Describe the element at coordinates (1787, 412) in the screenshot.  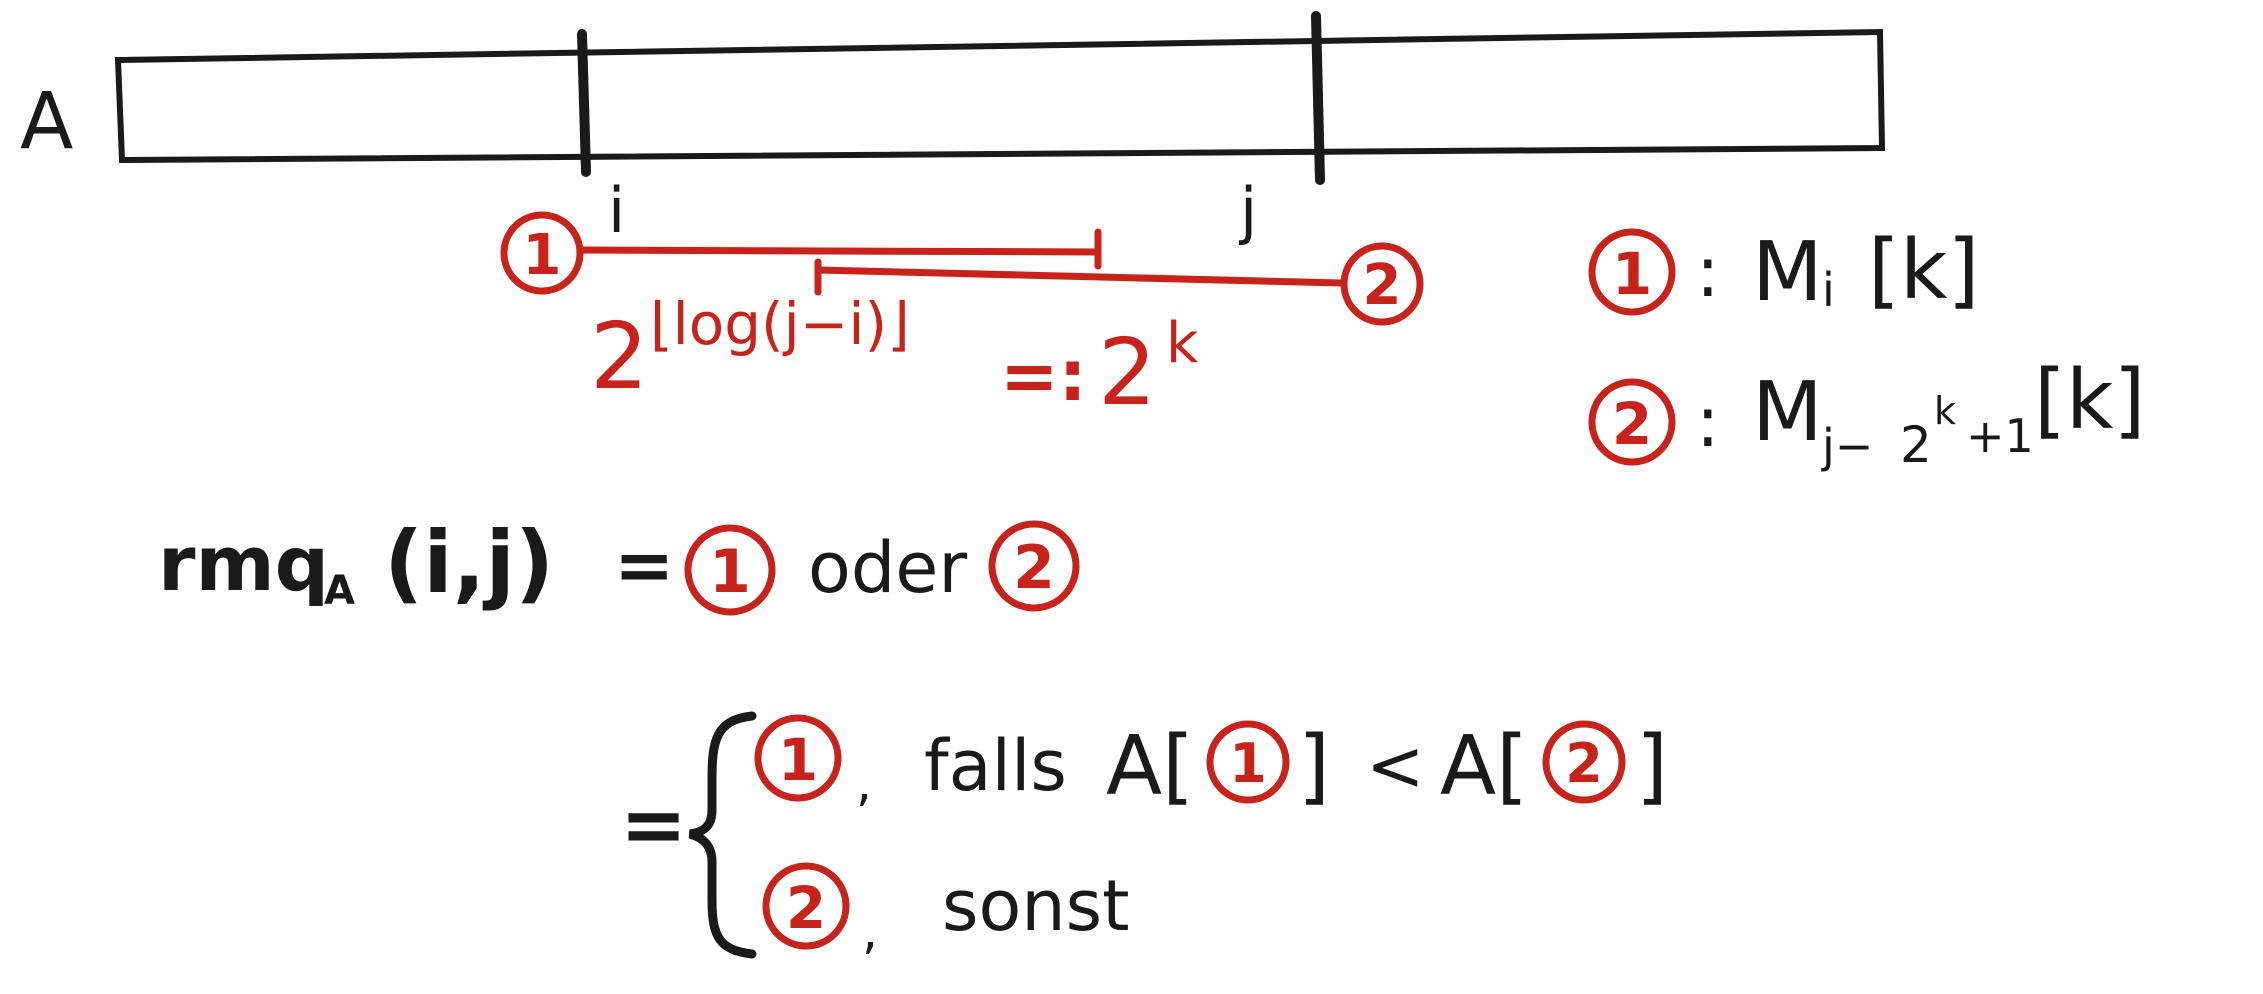
I see `legend-two-symbol: M` at that location.